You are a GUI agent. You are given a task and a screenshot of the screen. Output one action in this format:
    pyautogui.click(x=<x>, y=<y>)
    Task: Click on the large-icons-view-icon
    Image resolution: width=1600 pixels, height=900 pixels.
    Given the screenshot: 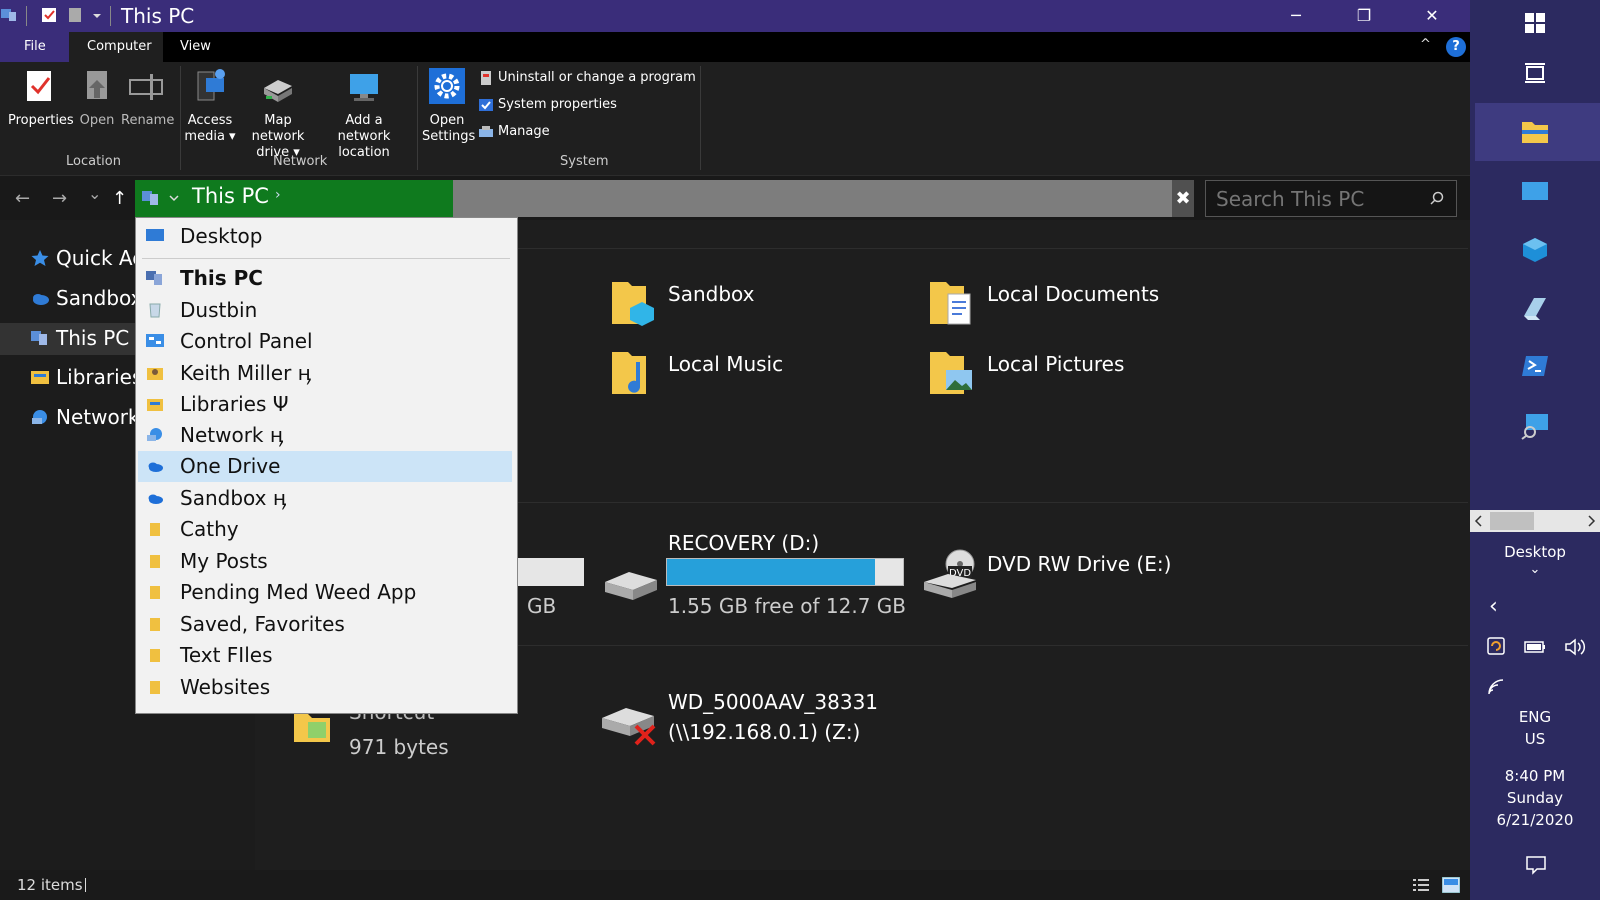 What is the action you would take?
    pyautogui.click(x=1451, y=885)
    